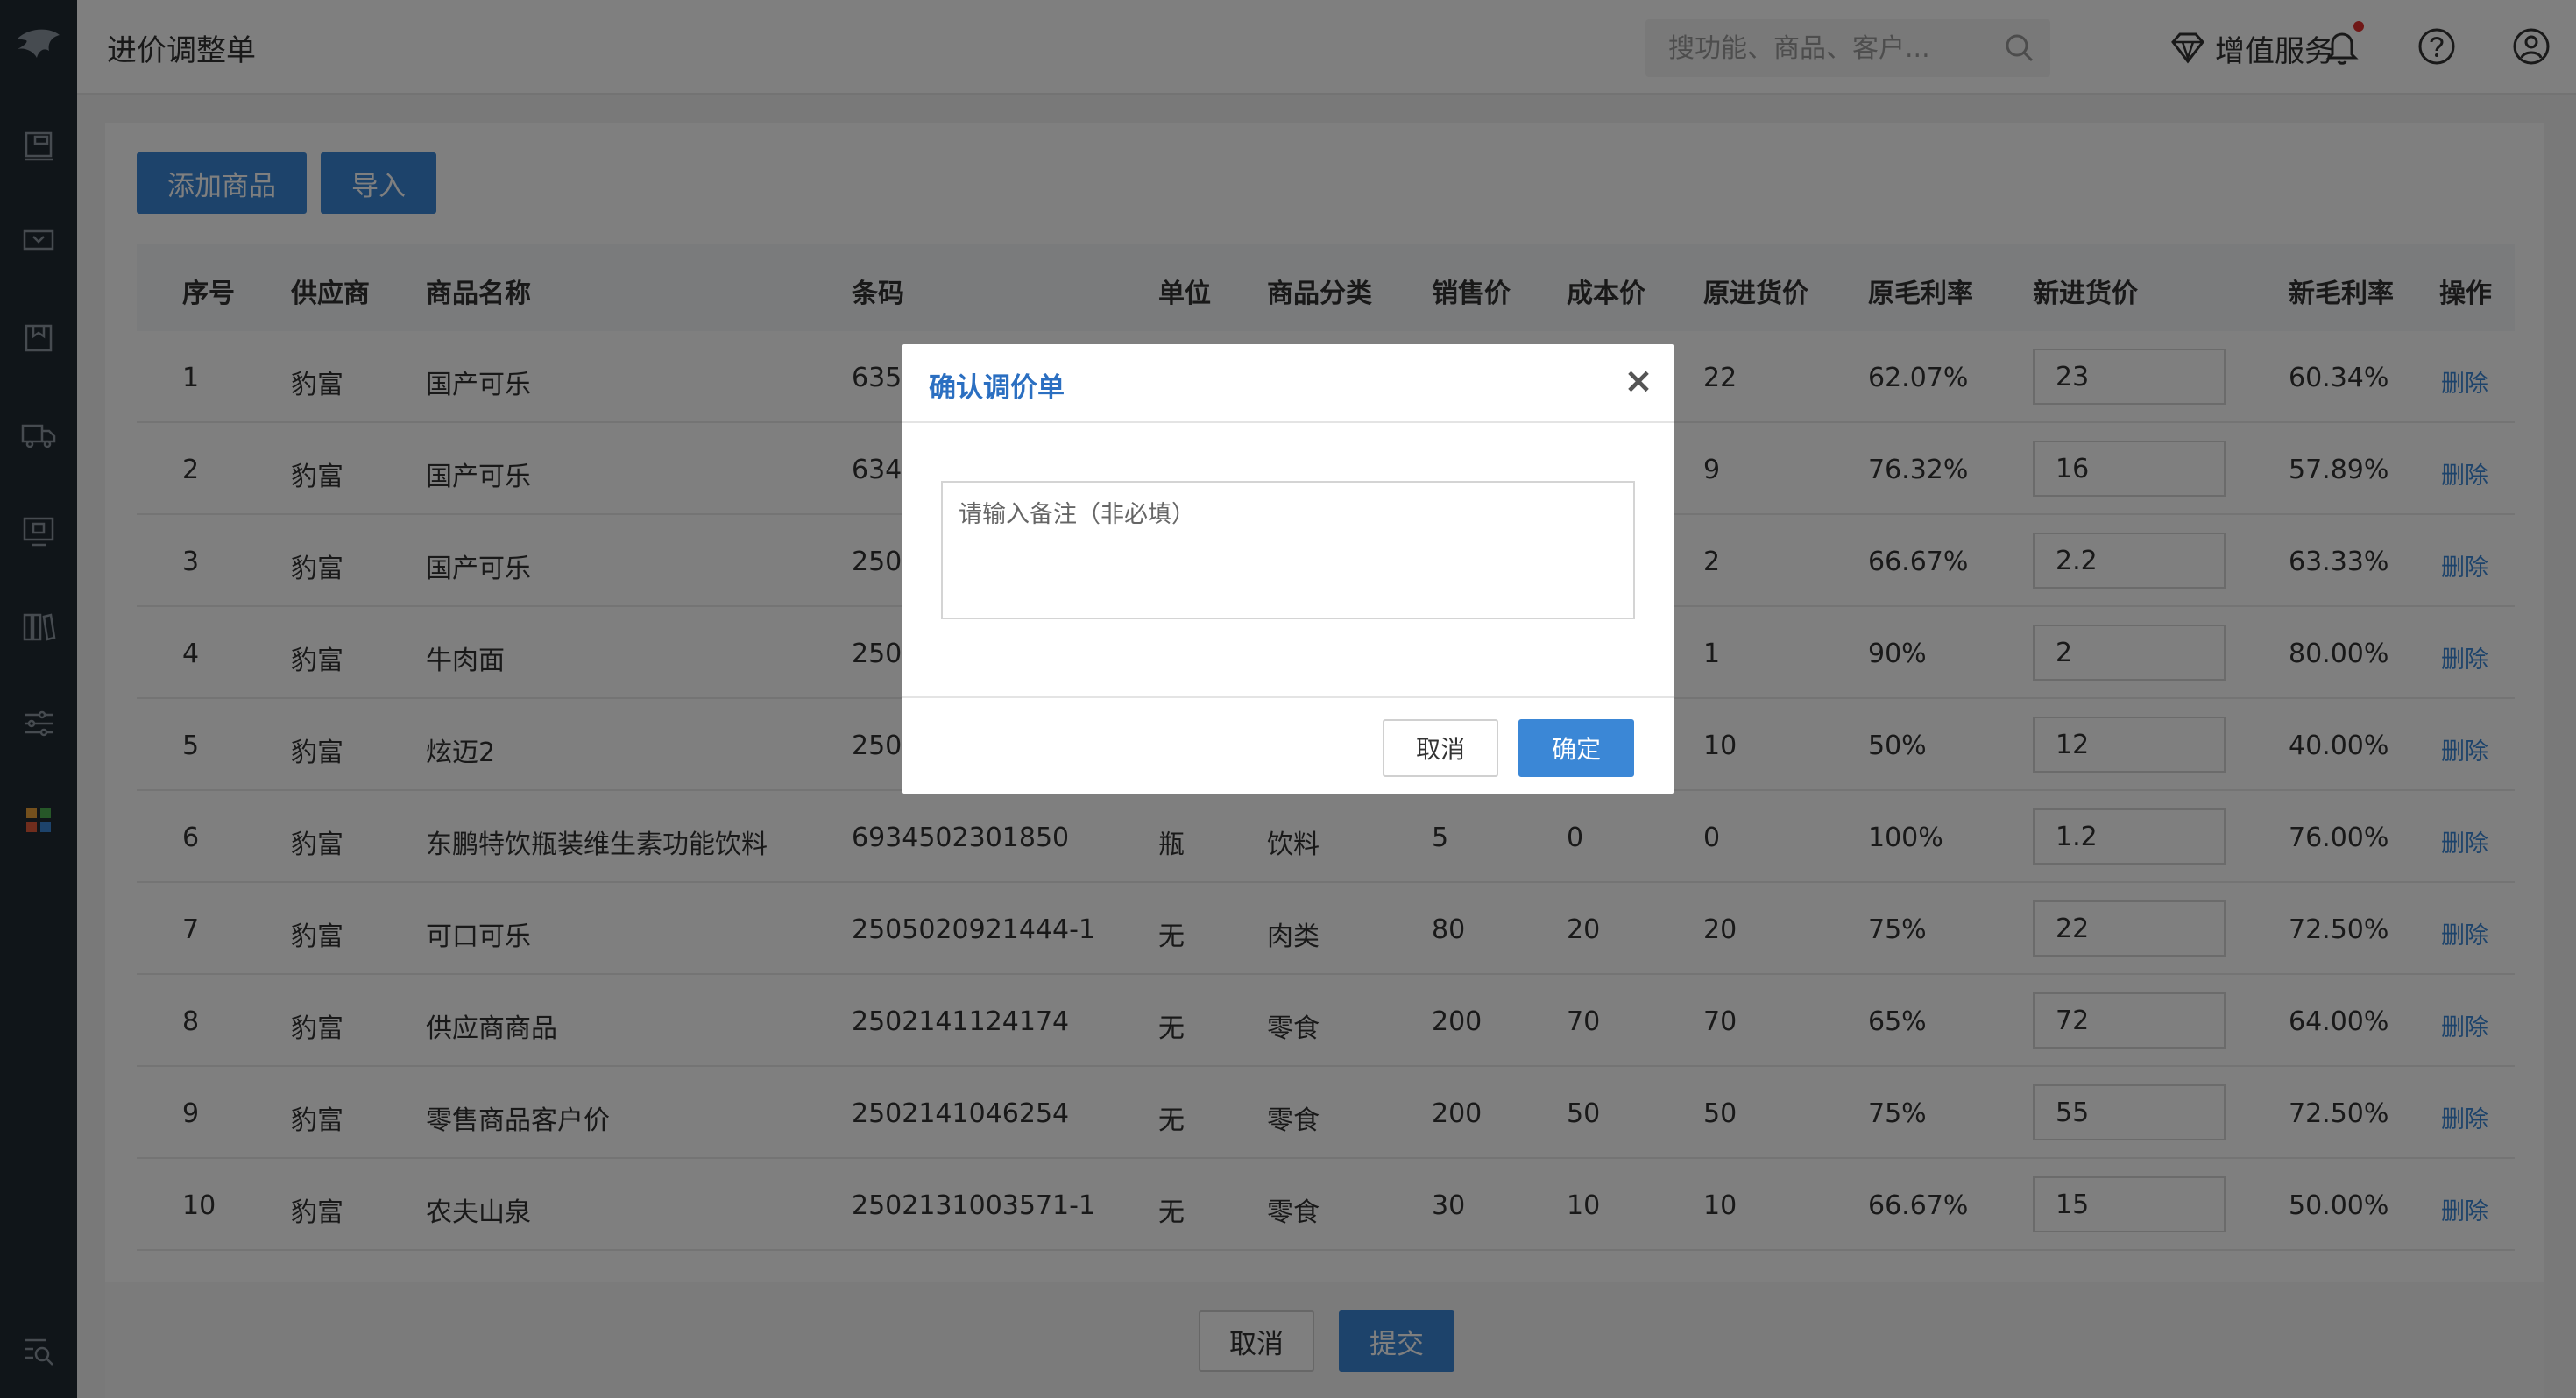 This screenshot has height=1398, width=2576. What do you see at coordinates (1288, 550) in the screenshot?
I see `remark-input` at bounding box center [1288, 550].